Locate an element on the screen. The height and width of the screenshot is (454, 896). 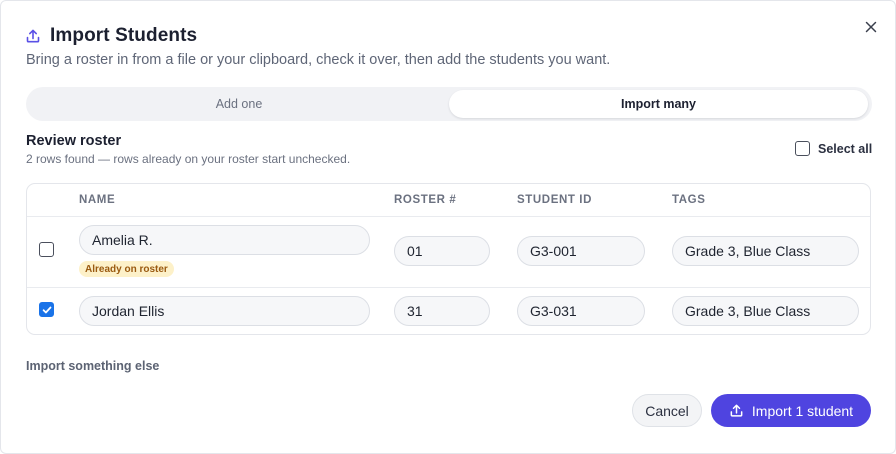
dialog-header: Import Students is located at coordinates (111, 36).